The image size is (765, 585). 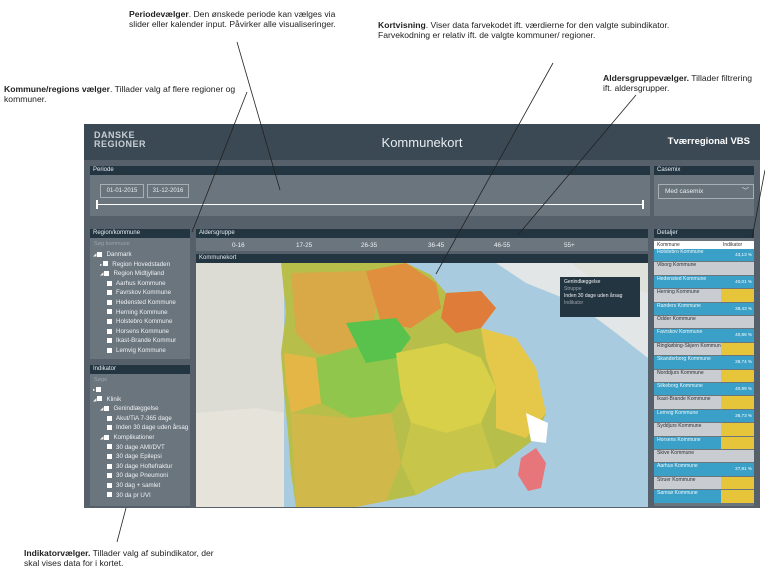 I want to click on casemix-select: Med casemix ﹀, so click(x=706, y=191).